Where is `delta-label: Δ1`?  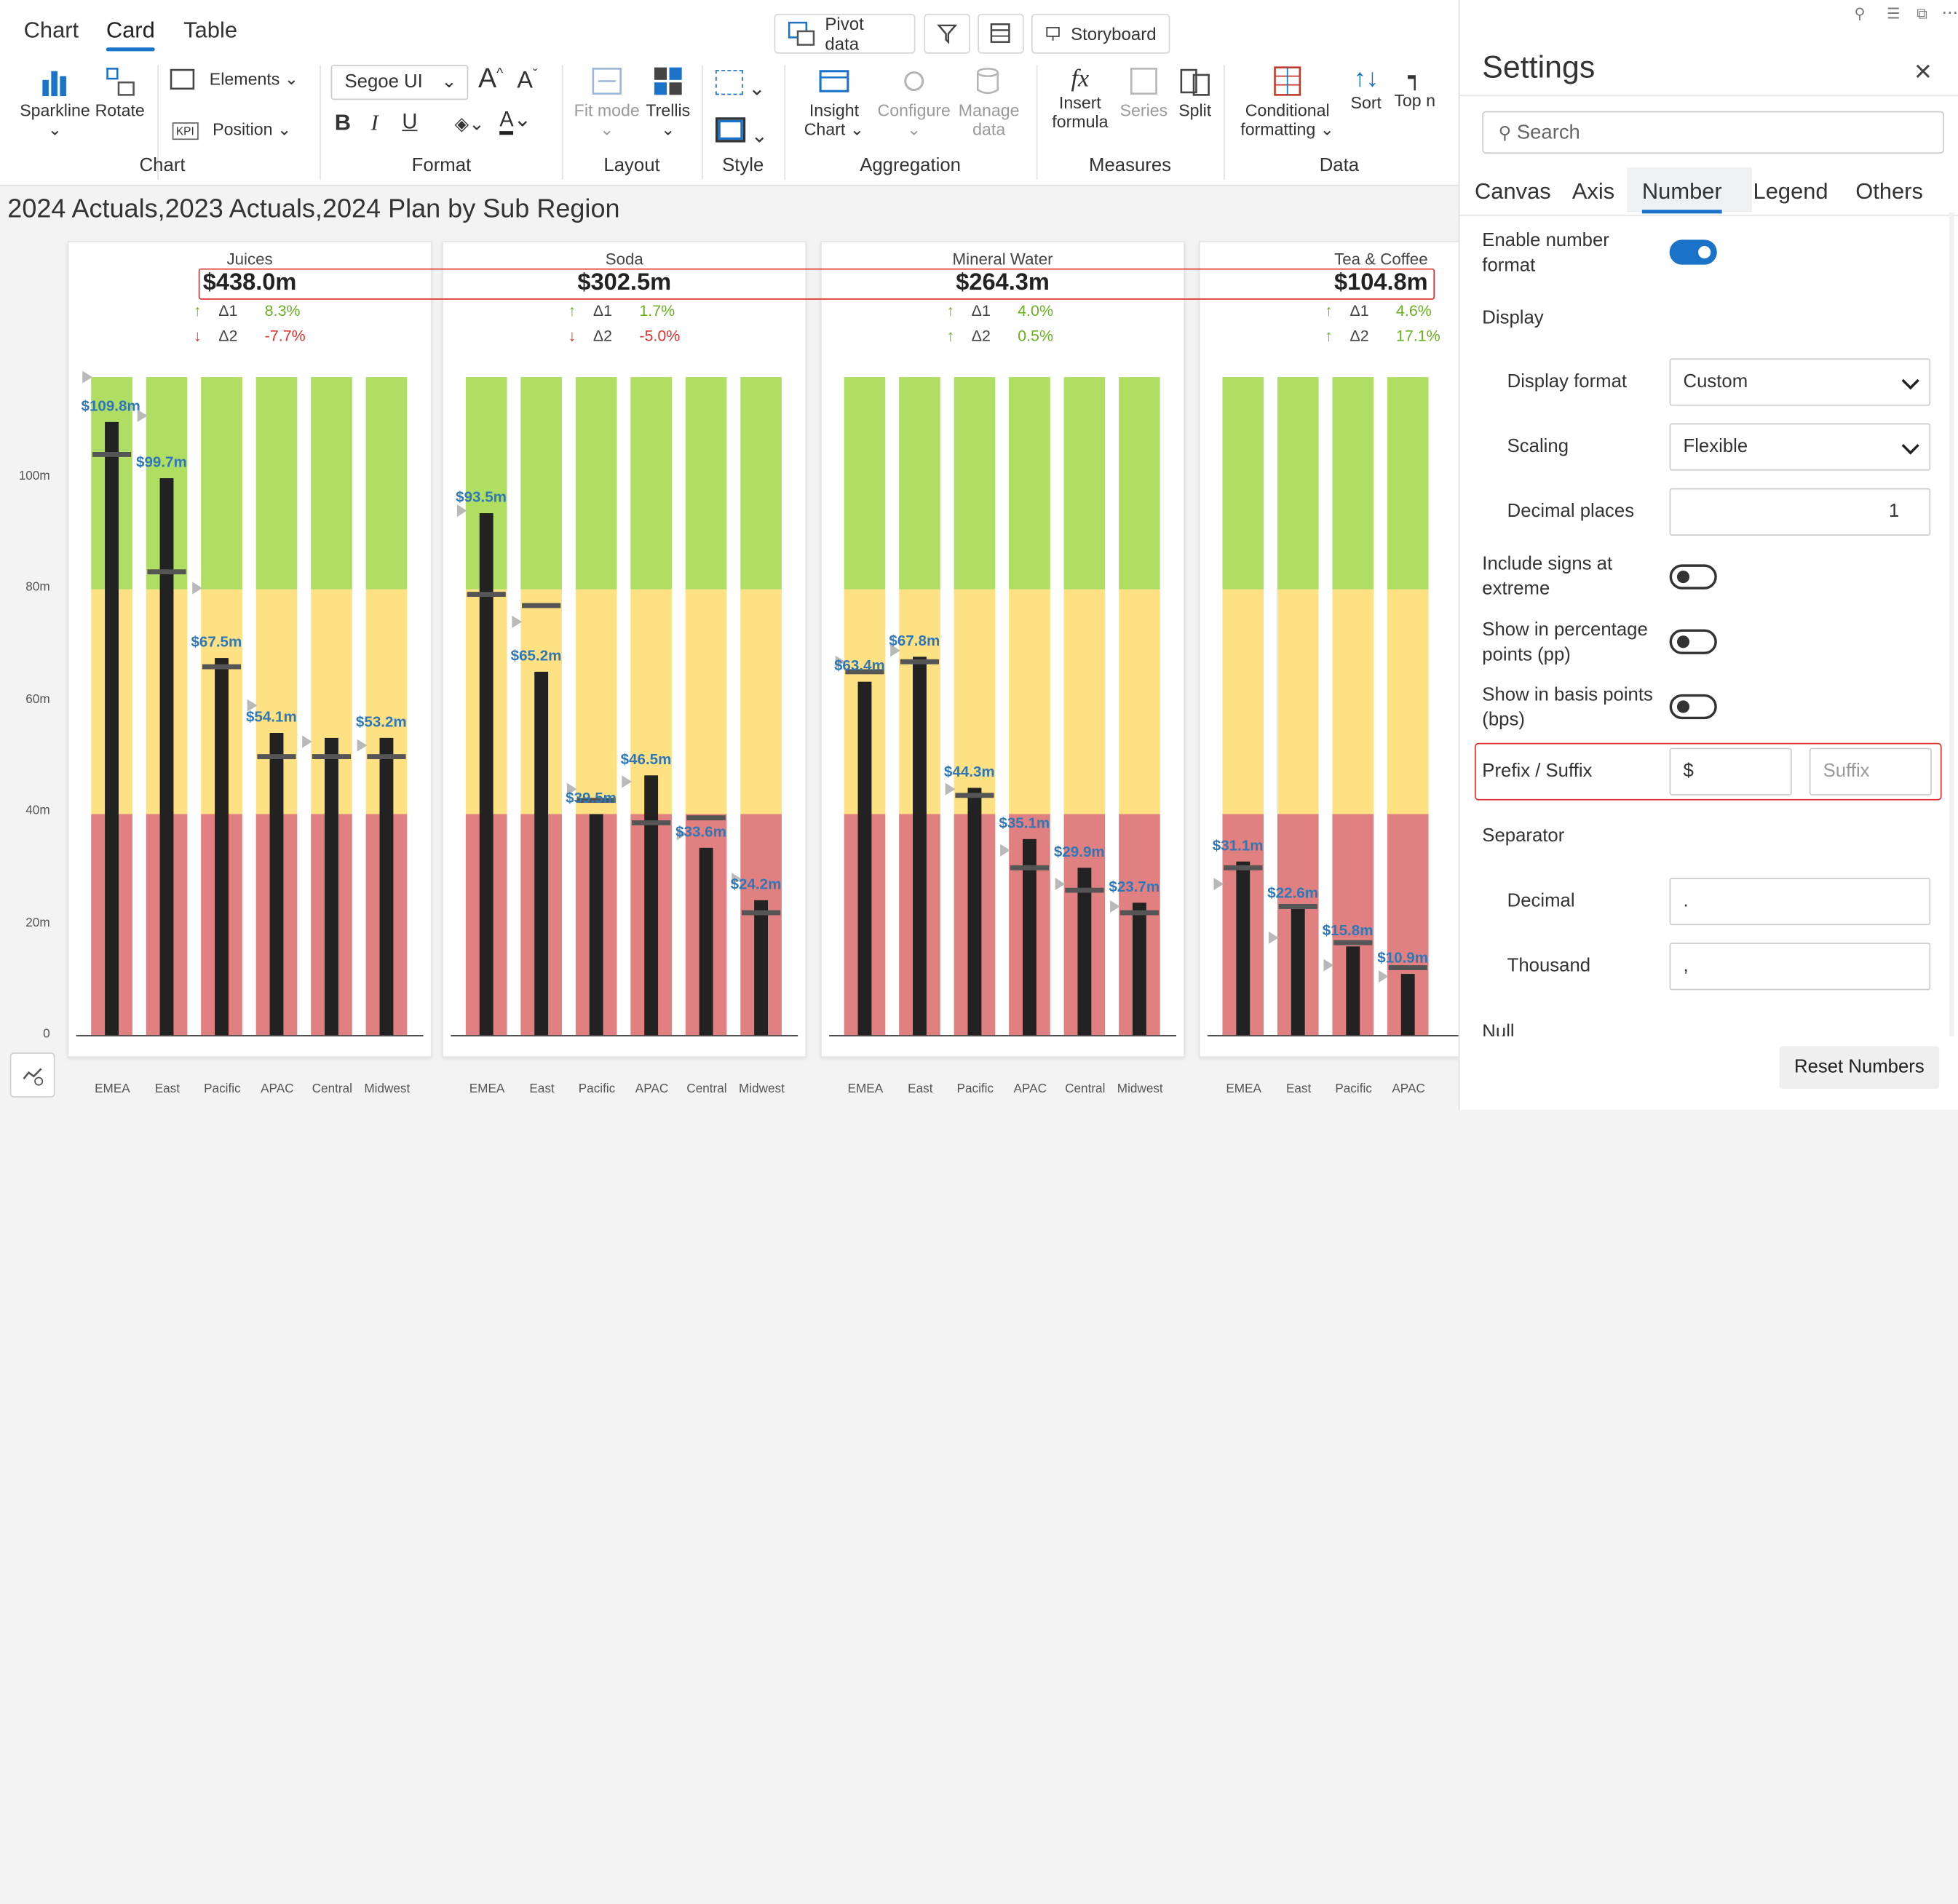 delta-label: Δ1 is located at coordinates (228, 311).